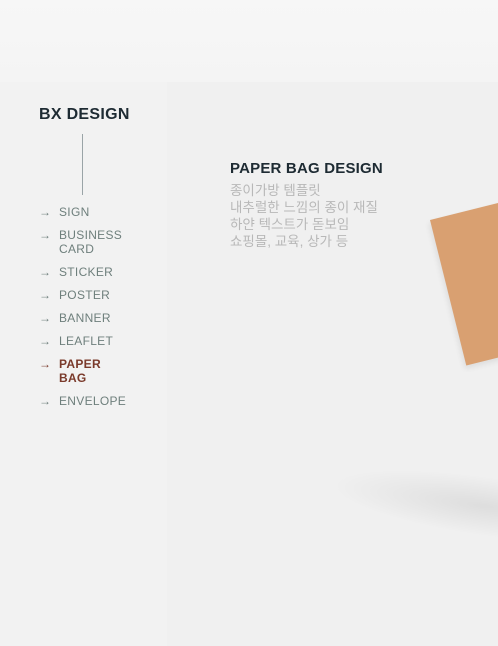  What do you see at coordinates (91, 242) in the screenshot?
I see `nav-item-label: BUSINESS CARD` at bounding box center [91, 242].